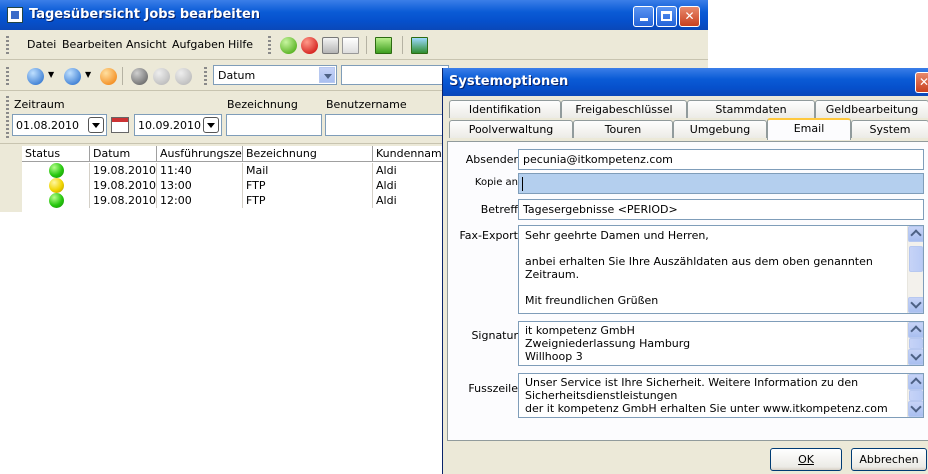  Describe the element at coordinates (721, 183) in the screenshot. I see `kopie-an-field` at that location.